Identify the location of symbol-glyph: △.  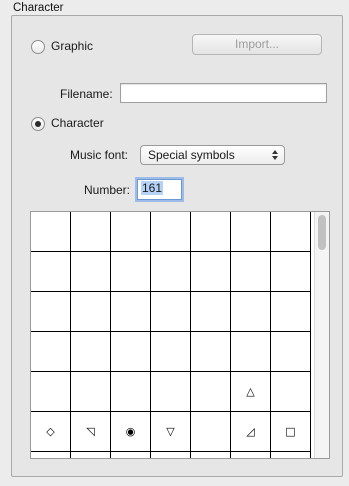
(250, 391).